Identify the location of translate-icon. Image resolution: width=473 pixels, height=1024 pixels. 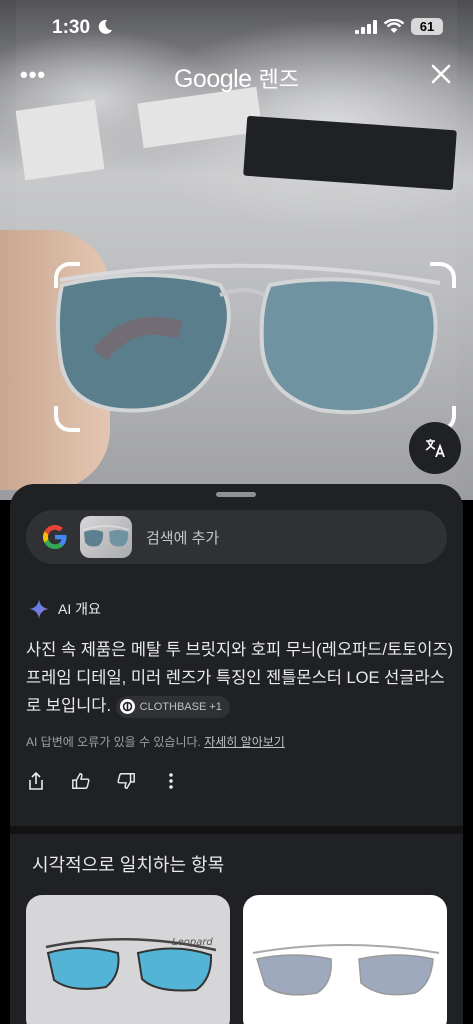
(435, 448).